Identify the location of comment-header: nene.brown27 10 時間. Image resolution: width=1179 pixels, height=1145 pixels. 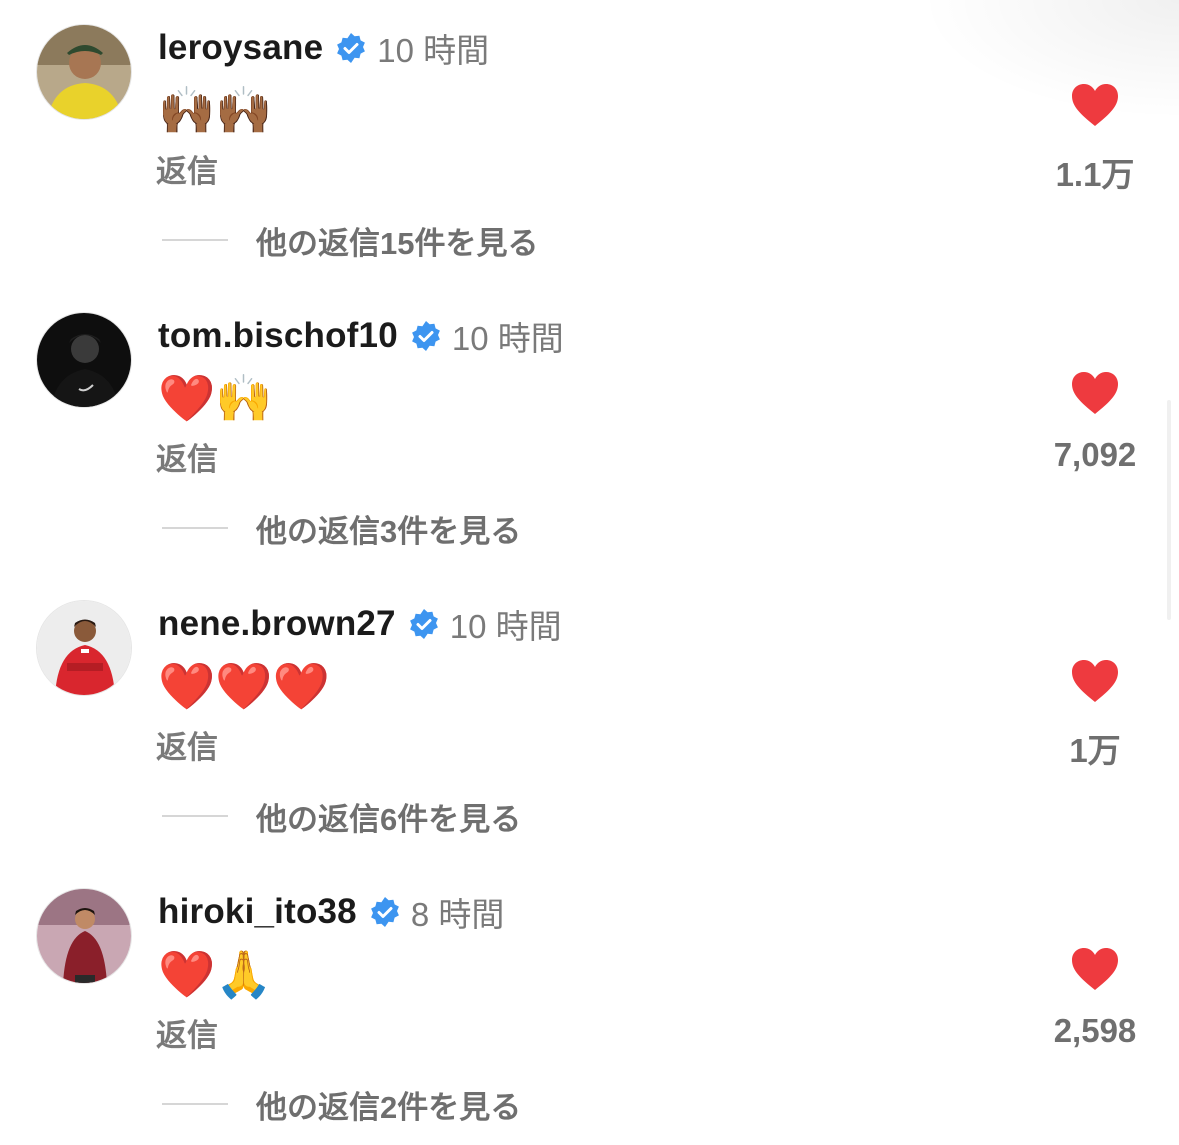
(360, 624).